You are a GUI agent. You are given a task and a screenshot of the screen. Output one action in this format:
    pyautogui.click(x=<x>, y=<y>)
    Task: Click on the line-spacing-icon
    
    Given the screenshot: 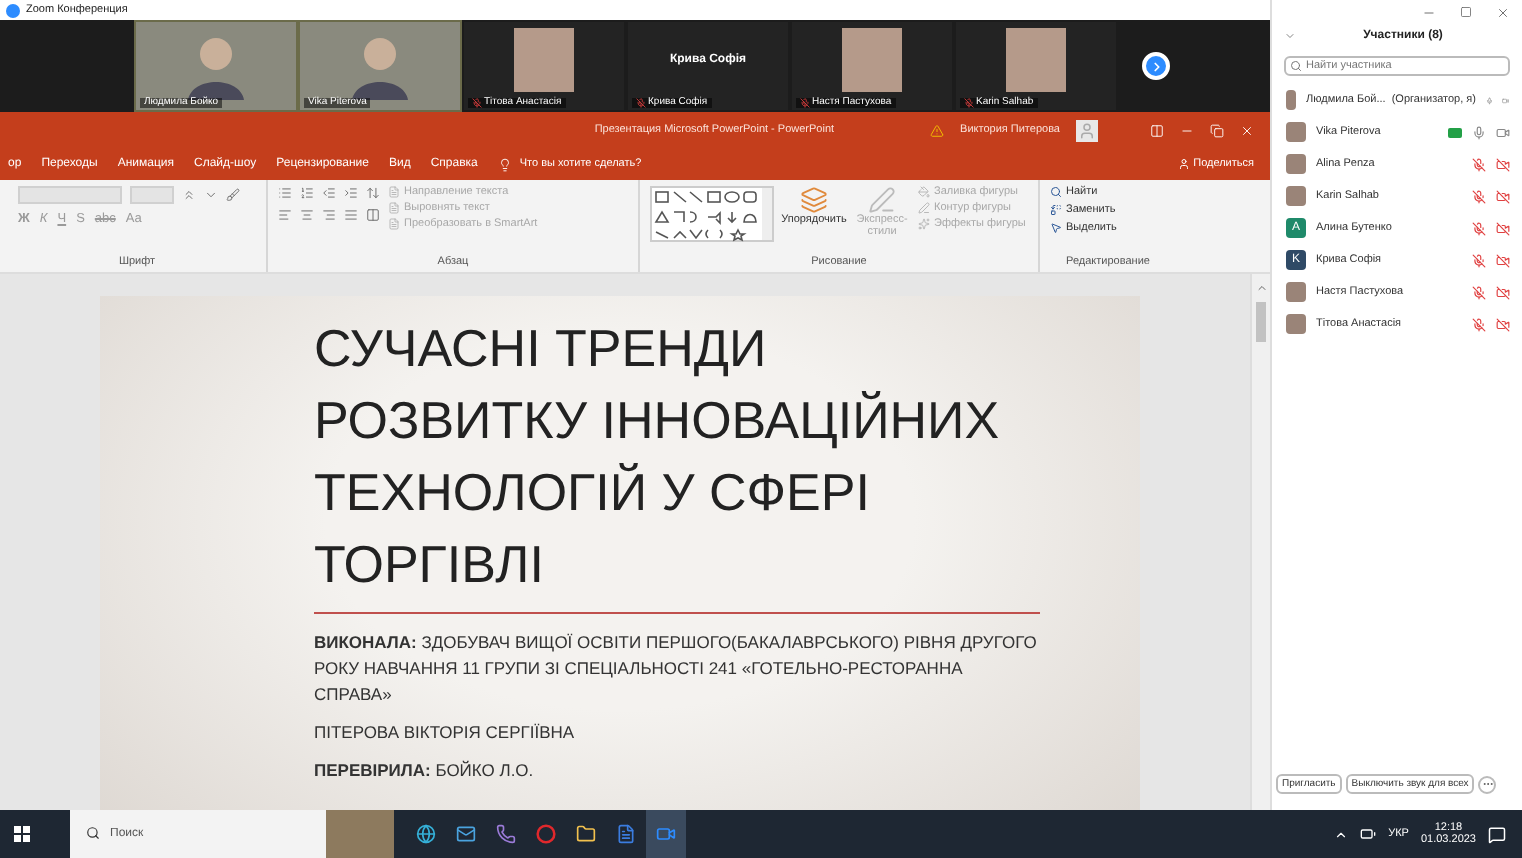 What is the action you would take?
    pyautogui.click(x=373, y=193)
    